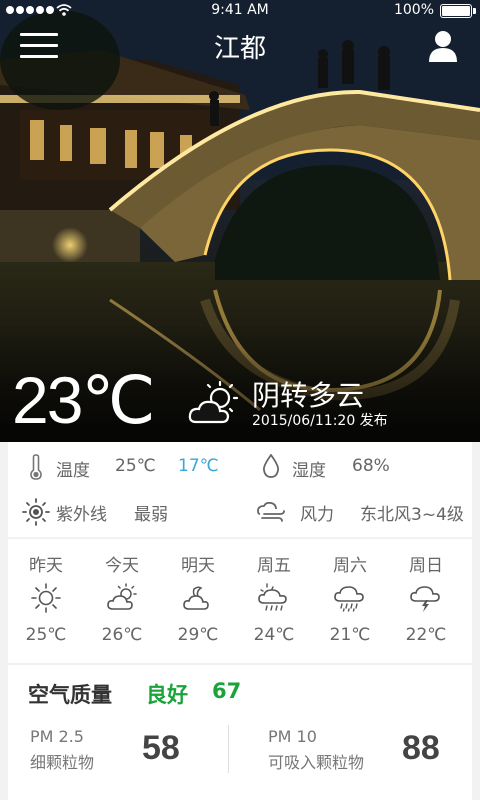 Image resolution: width=480 pixels, height=800 pixels. Describe the element at coordinates (122, 566) in the screenshot. I see `forecast-day-name: 今天` at that location.